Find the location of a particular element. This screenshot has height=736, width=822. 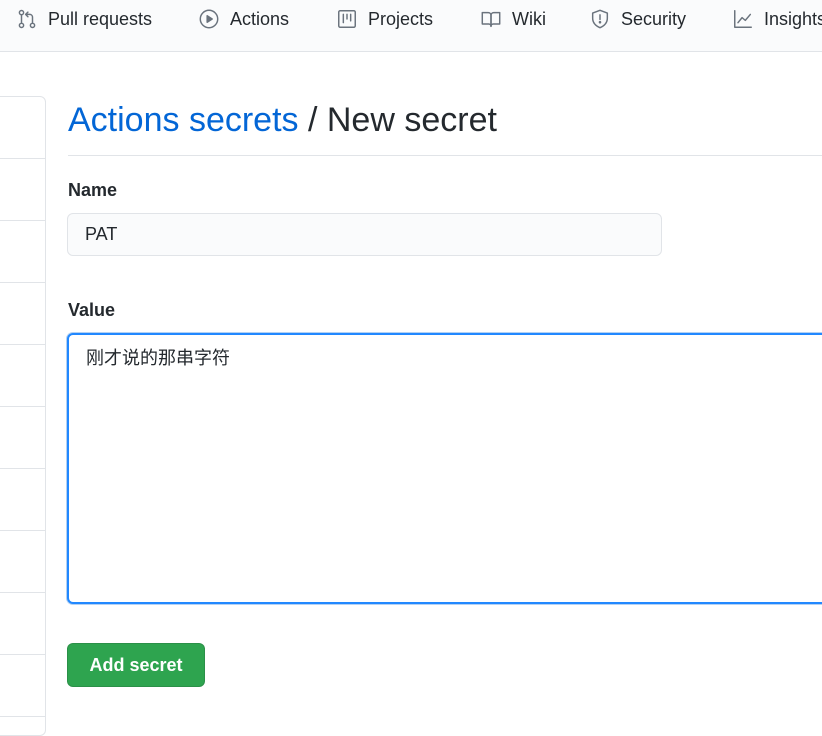

page-title: New secret is located at coordinates (411, 120).